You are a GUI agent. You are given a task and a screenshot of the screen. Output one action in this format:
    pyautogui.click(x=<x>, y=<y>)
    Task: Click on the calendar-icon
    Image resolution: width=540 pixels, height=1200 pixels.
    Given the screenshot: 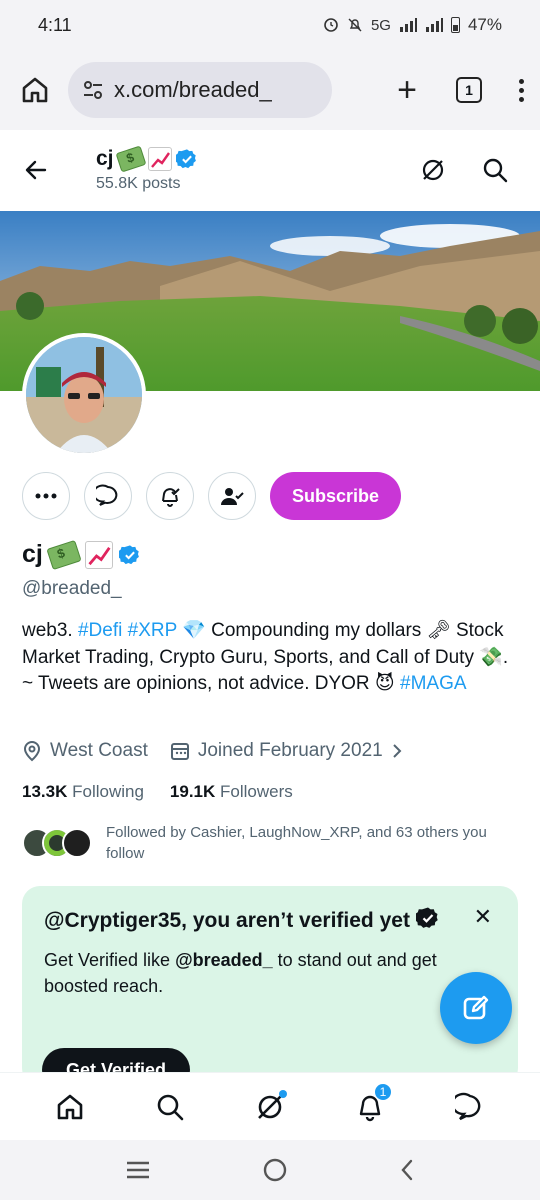 What is the action you would take?
    pyautogui.click(x=179, y=751)
    